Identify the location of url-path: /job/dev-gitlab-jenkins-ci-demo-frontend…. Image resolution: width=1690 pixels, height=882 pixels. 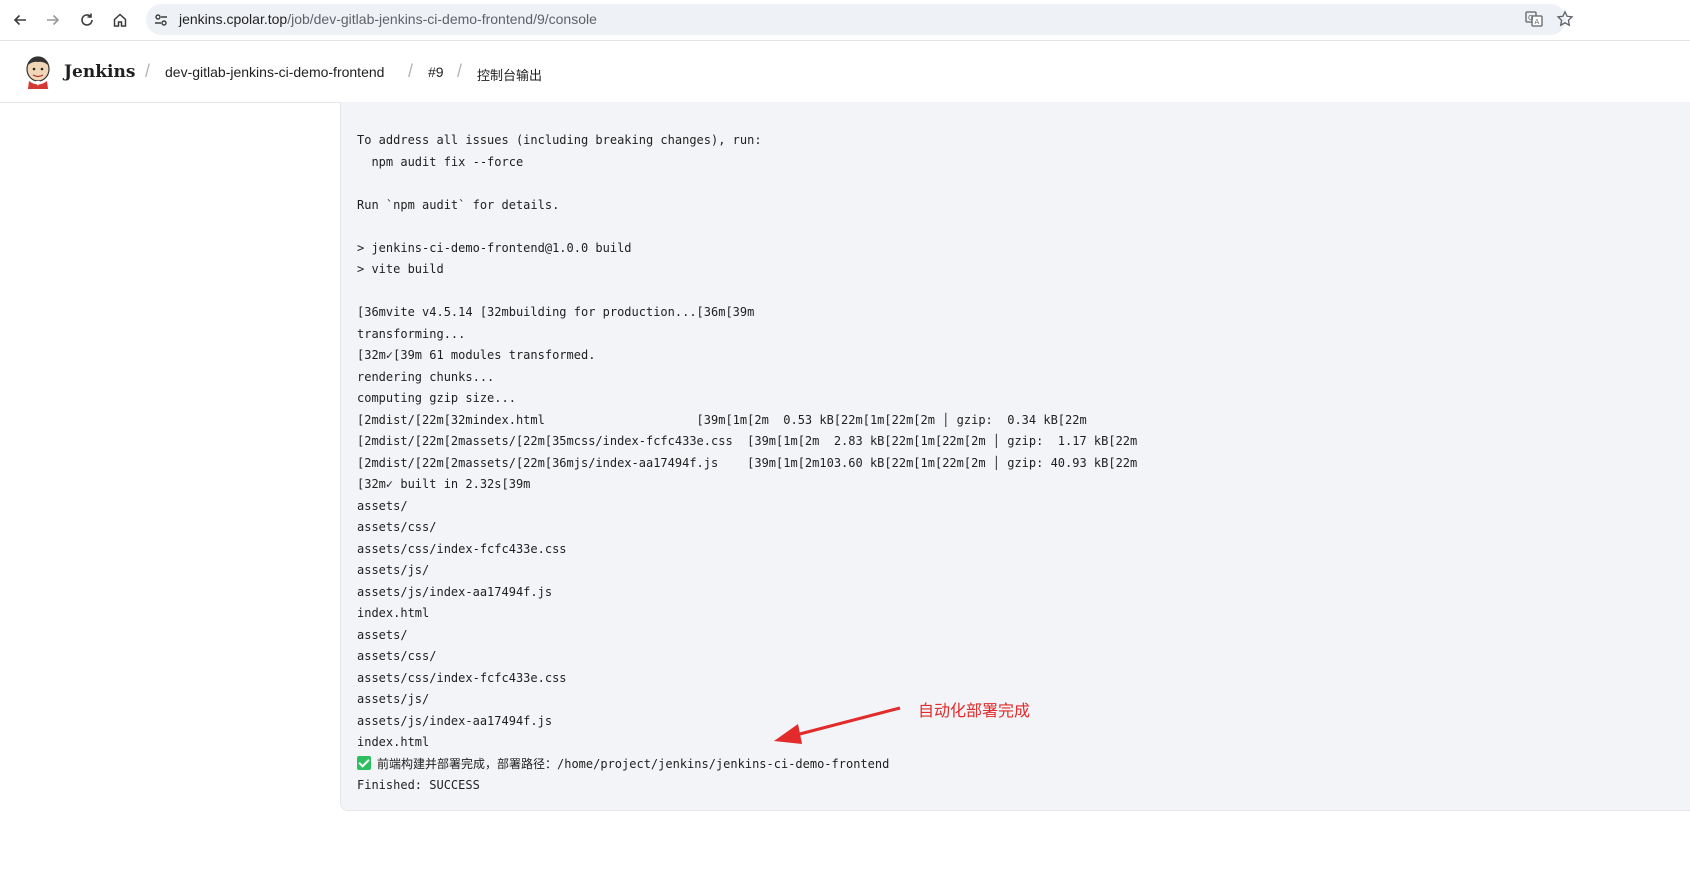
(442, 19).